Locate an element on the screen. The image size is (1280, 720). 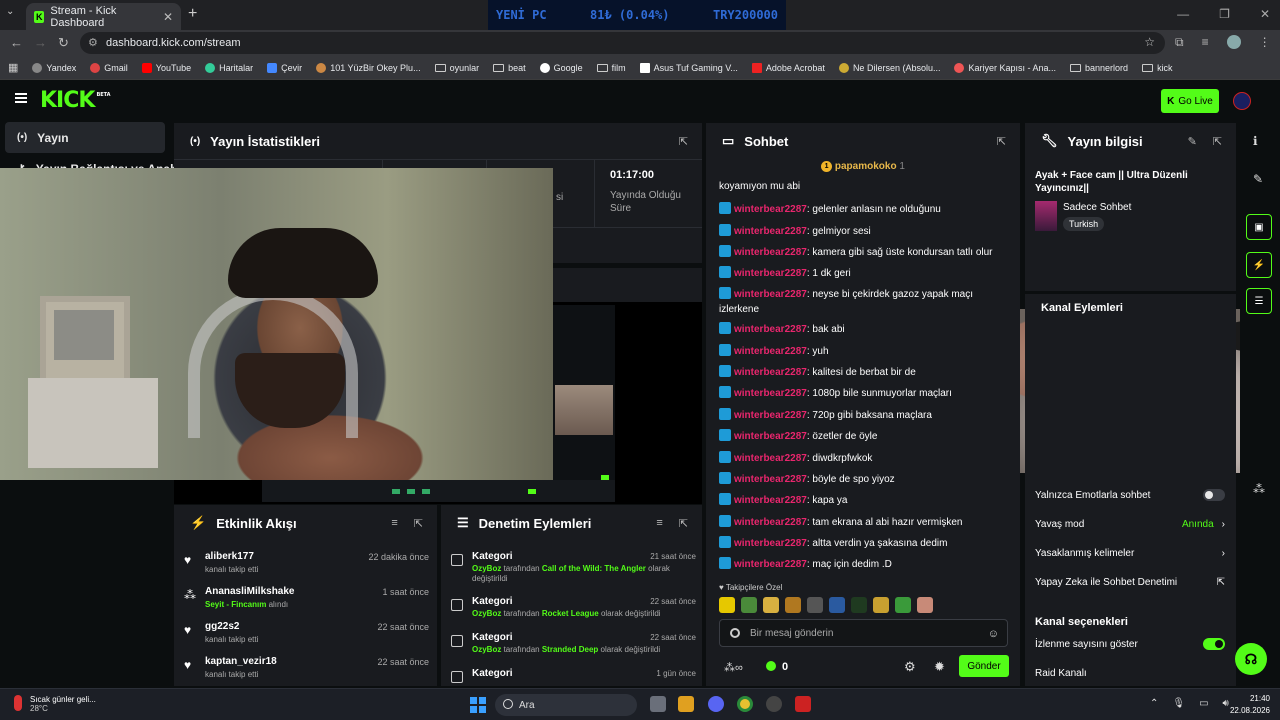
microphone-icon: 🎙︎ is located at coordinates (1178, 703).